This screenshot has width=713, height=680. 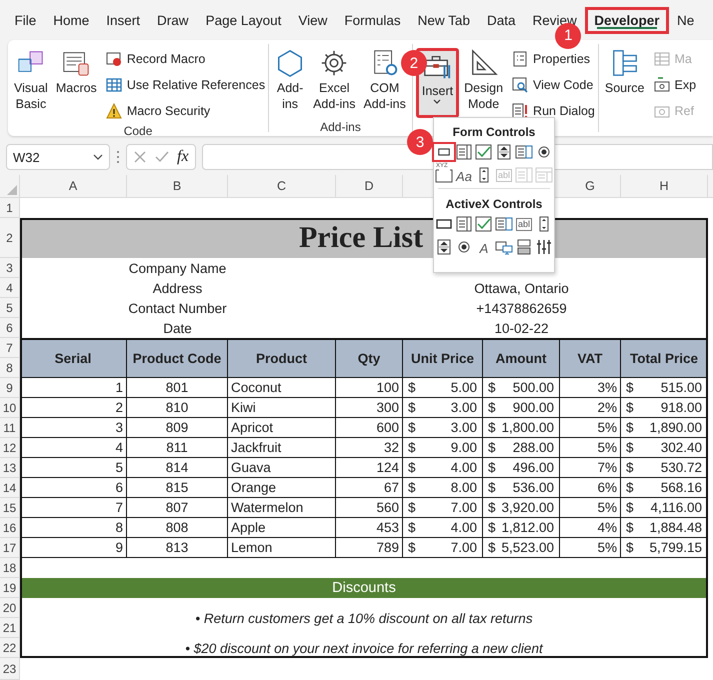 I want to click on more-controls-button, so click(x=544, y=247).